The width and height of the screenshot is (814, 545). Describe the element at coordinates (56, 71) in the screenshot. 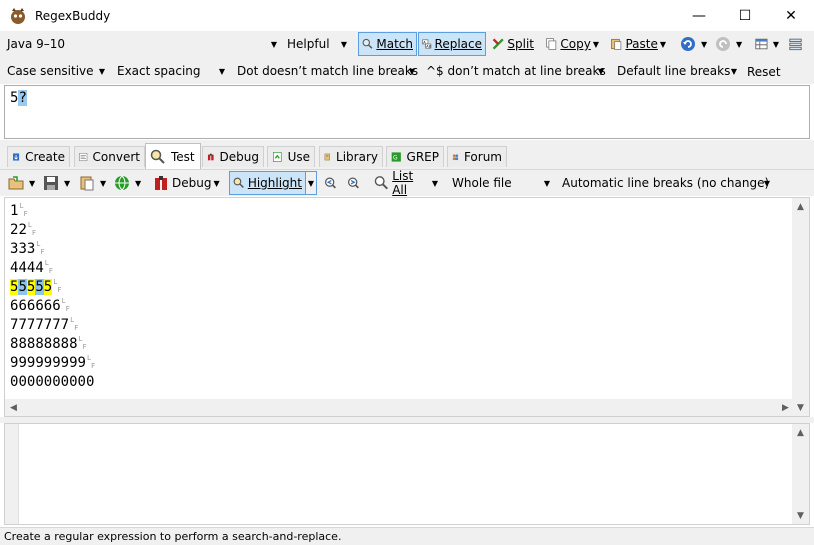

I see `case-select: Case sensitive ▼` at that location.